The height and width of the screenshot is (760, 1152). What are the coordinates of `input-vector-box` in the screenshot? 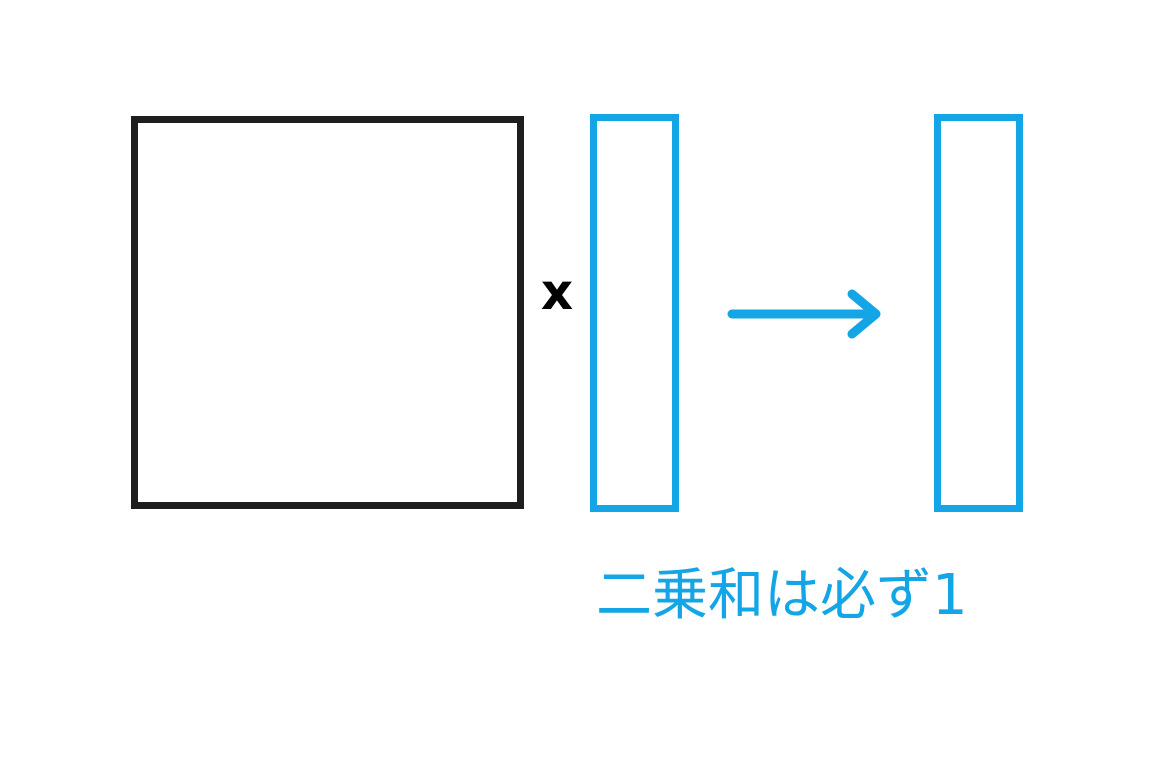 It's located at (634, 313).